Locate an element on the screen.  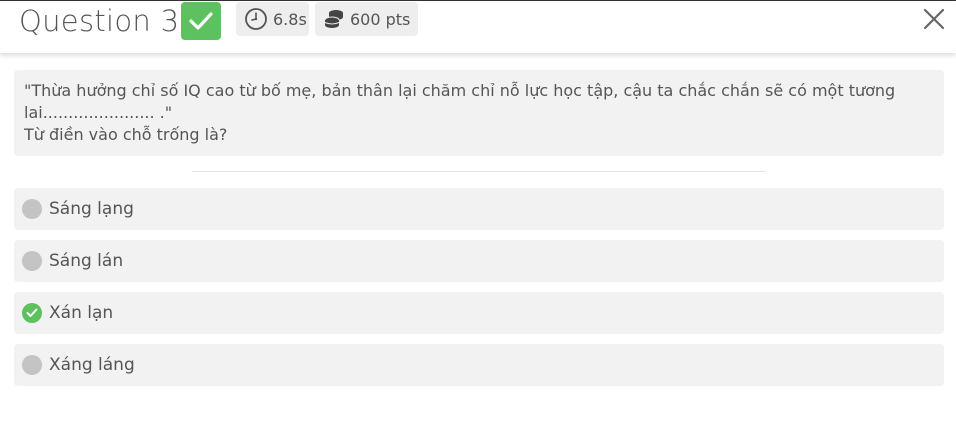
check-icon is located at coordinates (201, 21).